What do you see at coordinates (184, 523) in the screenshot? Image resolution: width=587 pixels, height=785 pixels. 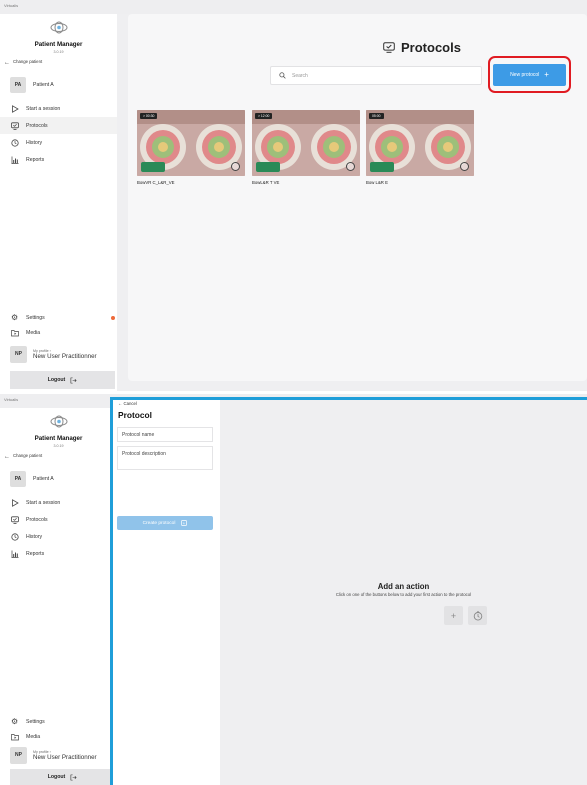 I see `save-icon` at bounding box center [184, 523].